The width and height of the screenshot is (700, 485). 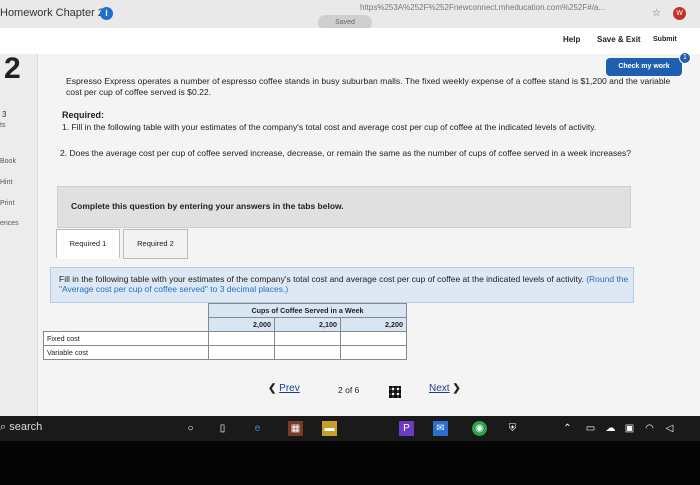 I want to click on column-header-2100: 2,100, so click(x=307, y=324).